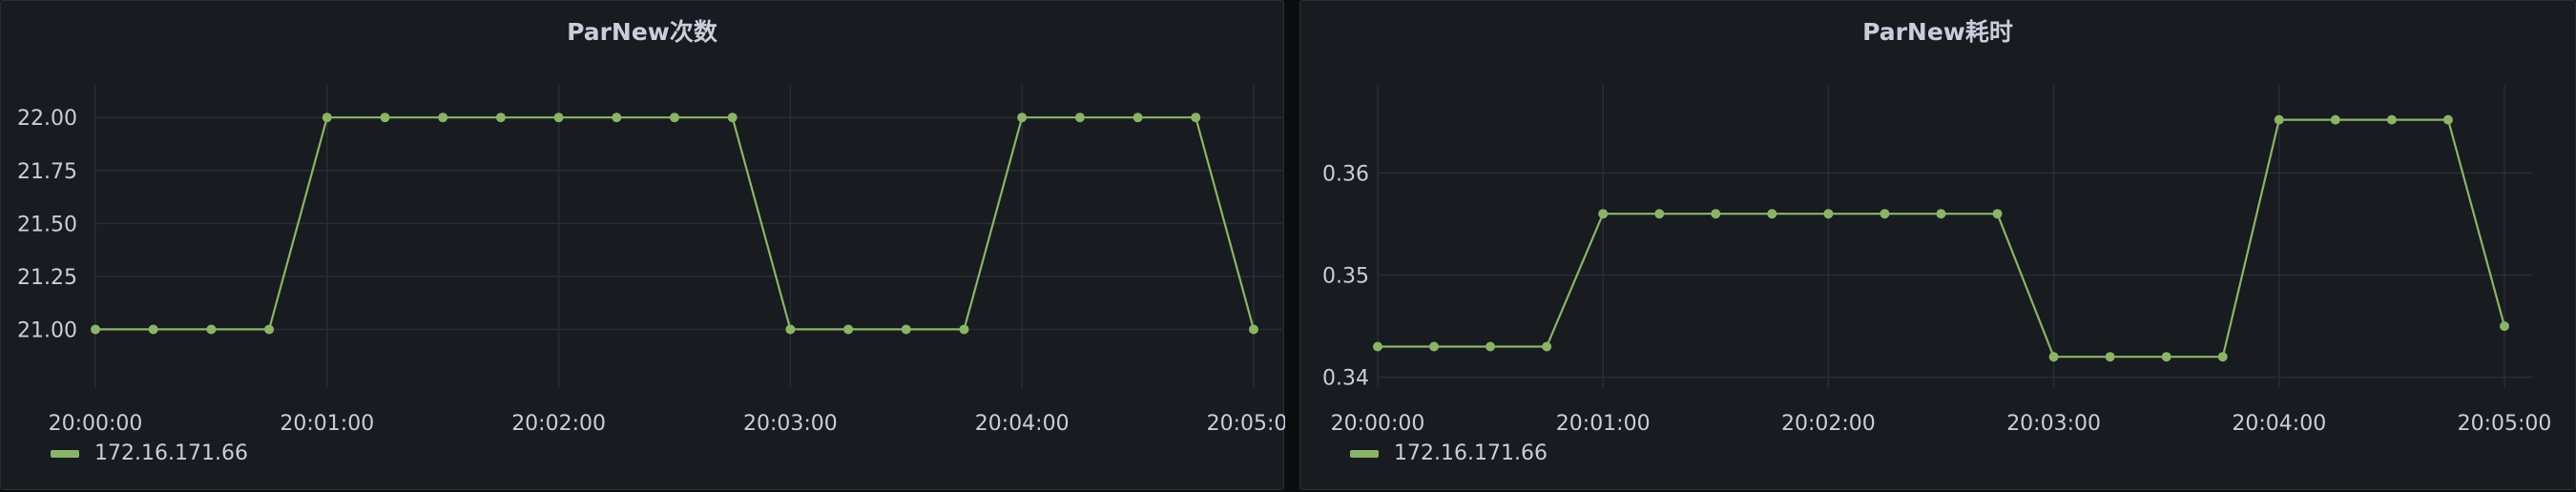 Image resolution: width=2576 pixels, height=492 pixels. I want to click on y-tick-label: 0.34, so click(1345, 379).